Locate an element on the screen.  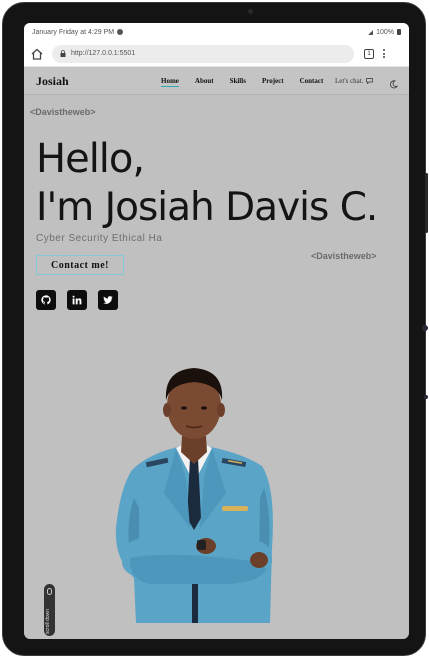
browser-toolbar: http://127.0.0.1:5501 1 is located at coordinates (216, 54).